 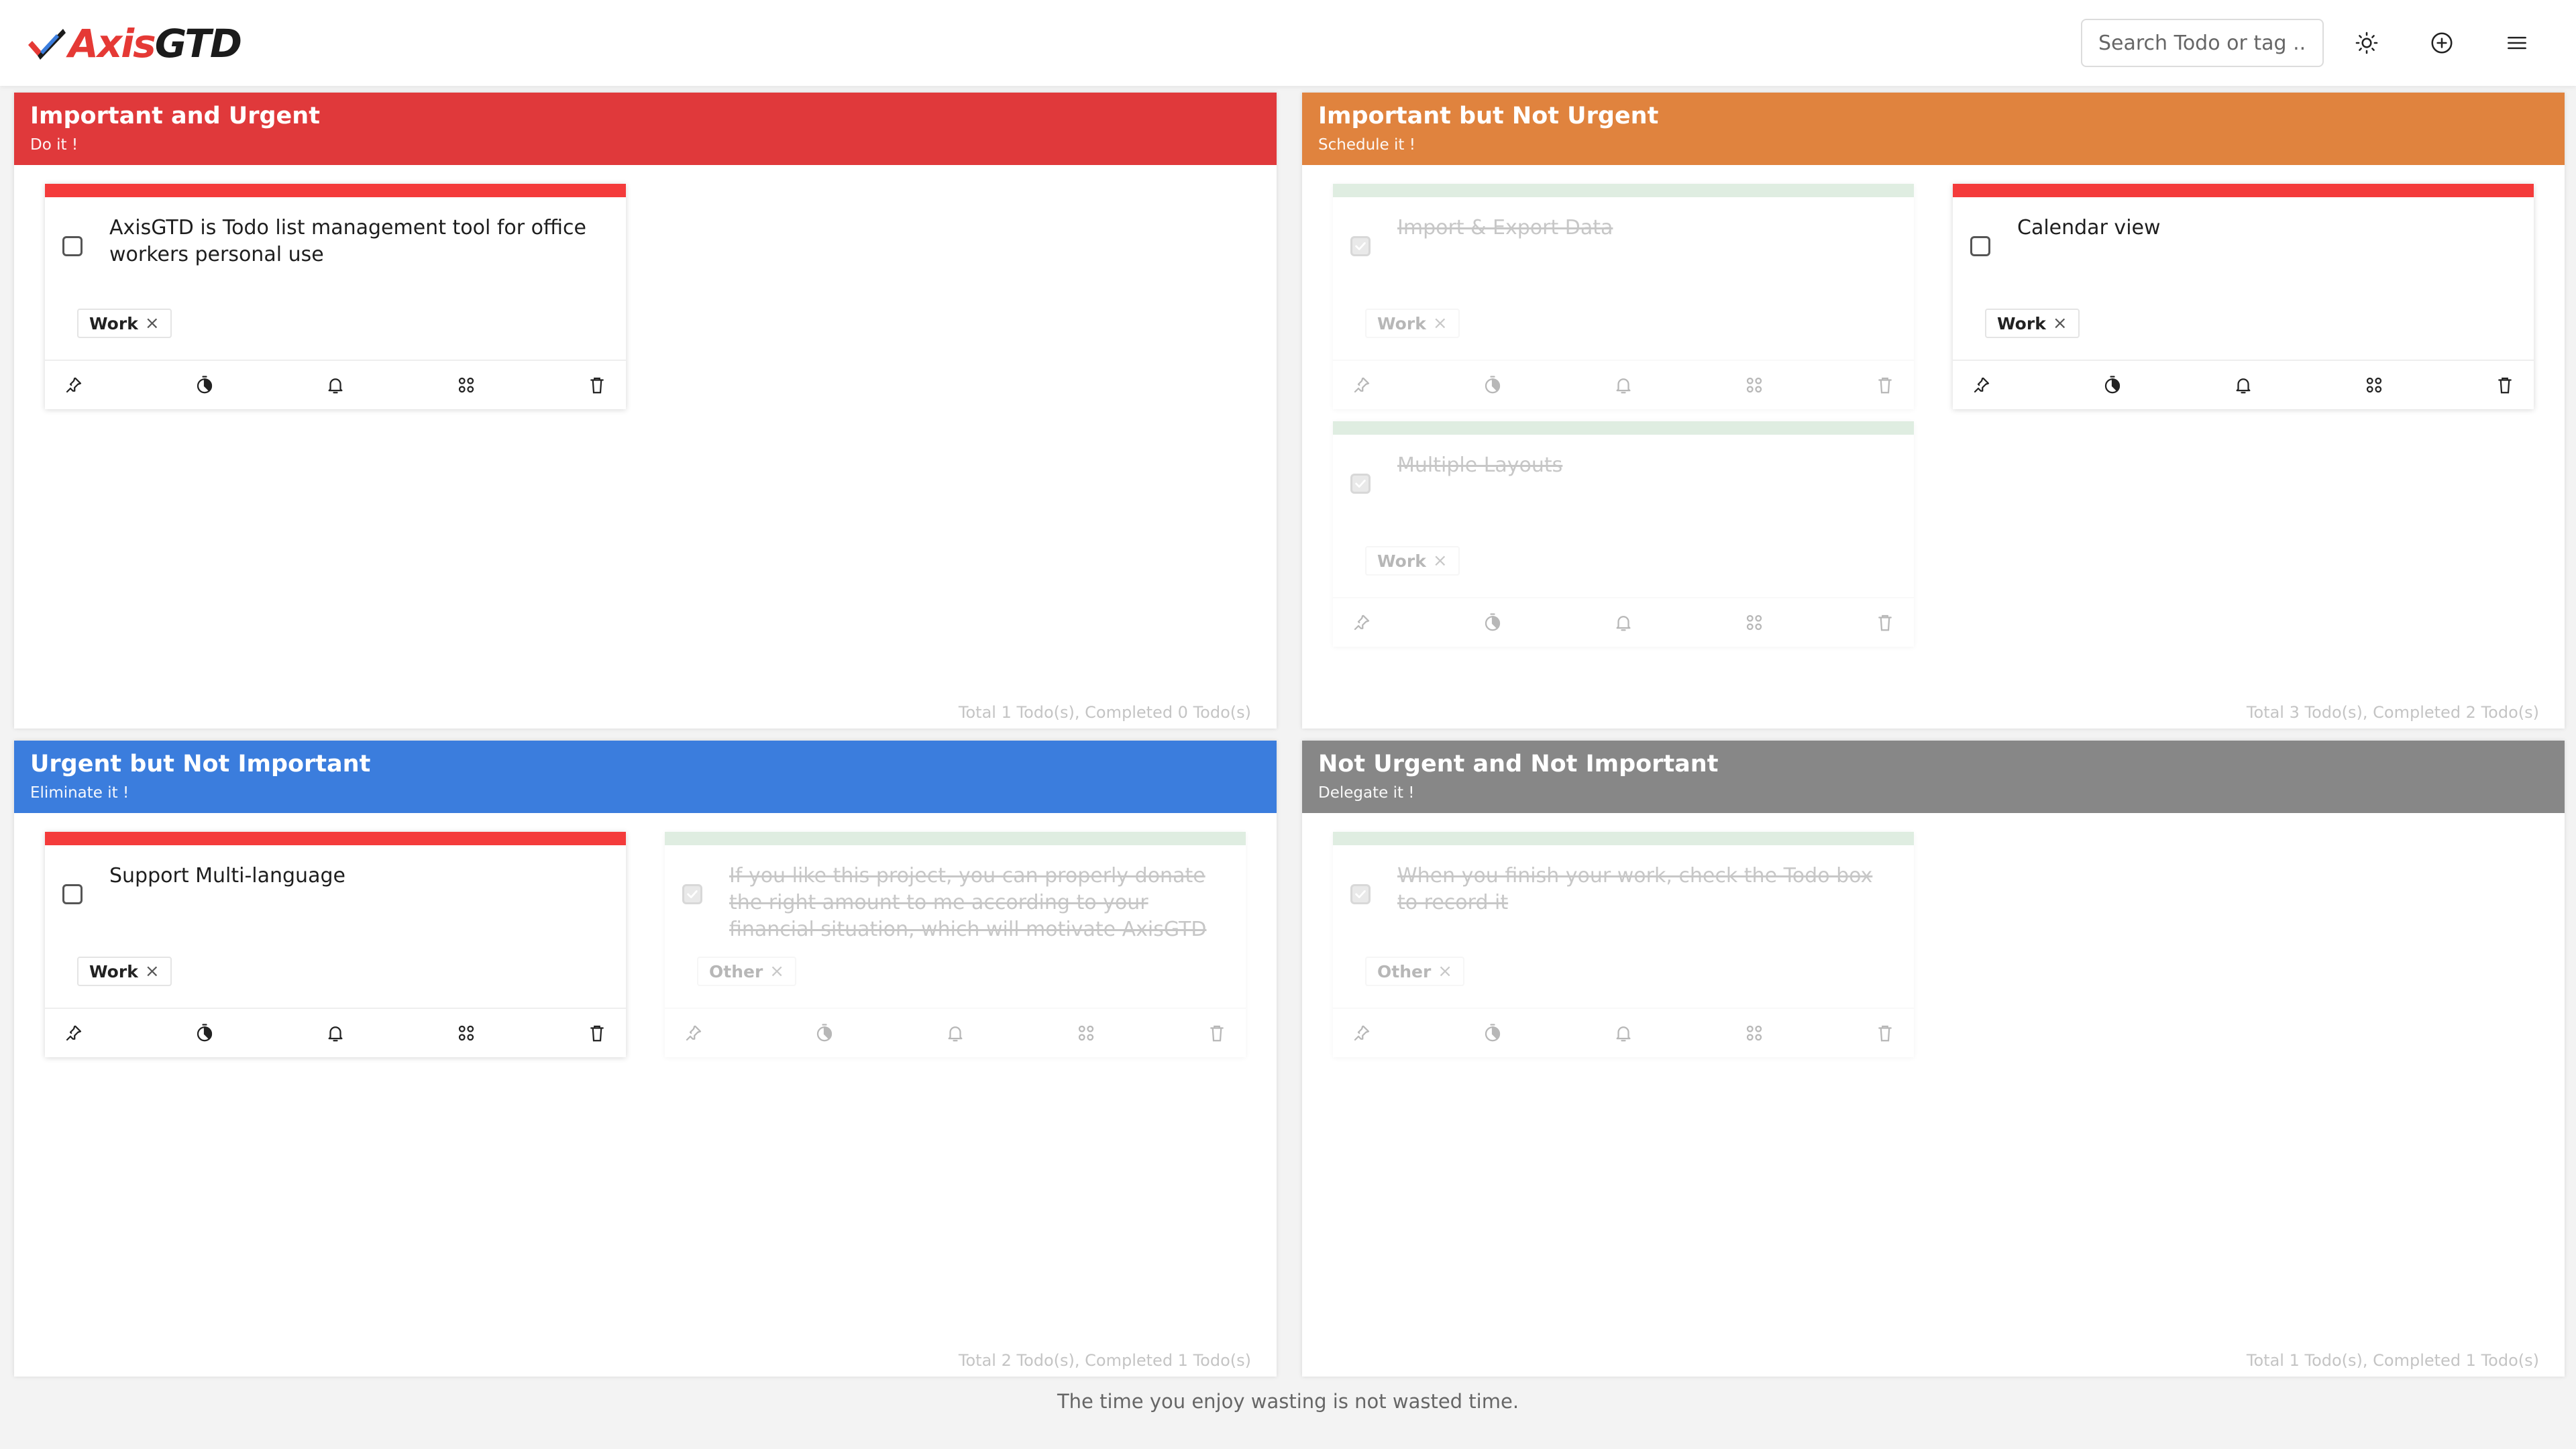 What do you see at coordinates (2392, 1360) in the screenshot?
I see `quadrant-stats: Total 1 Todo(s), Completed 1 Todo(s)` at bounding box center [2392, 1360].